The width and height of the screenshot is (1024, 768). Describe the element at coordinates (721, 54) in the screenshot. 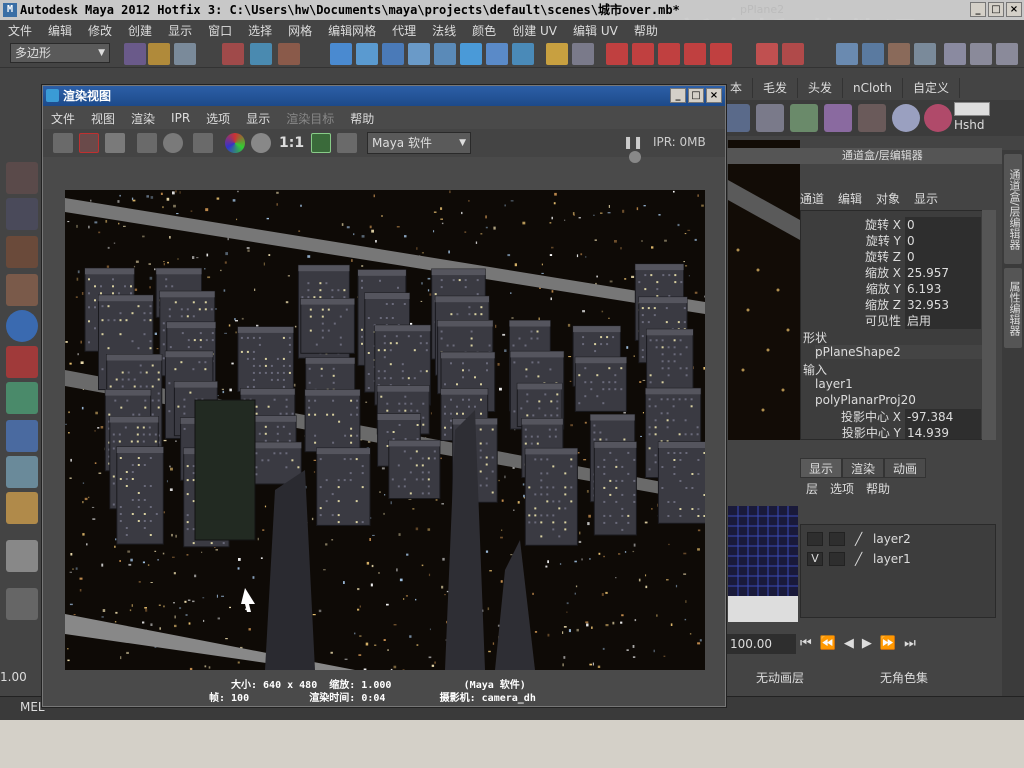

I see `snap-live-icon` at that location.